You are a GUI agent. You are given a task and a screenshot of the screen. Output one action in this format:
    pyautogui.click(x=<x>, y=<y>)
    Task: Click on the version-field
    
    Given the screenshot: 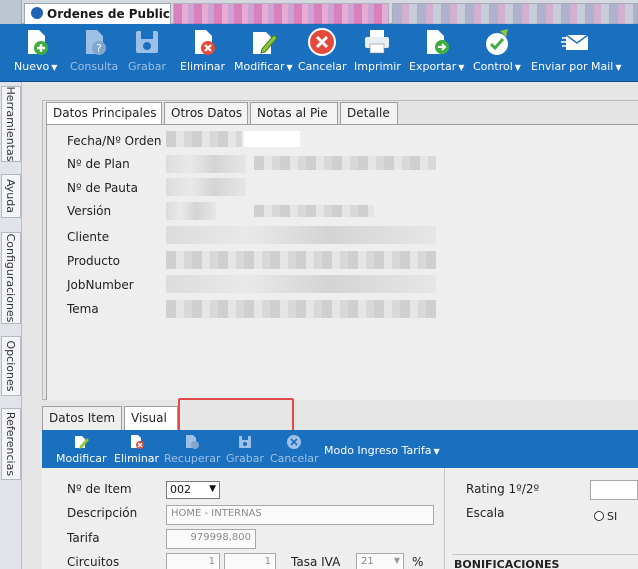 What is the action you would take?
    pyautogui.click(x=191, y=211)
    